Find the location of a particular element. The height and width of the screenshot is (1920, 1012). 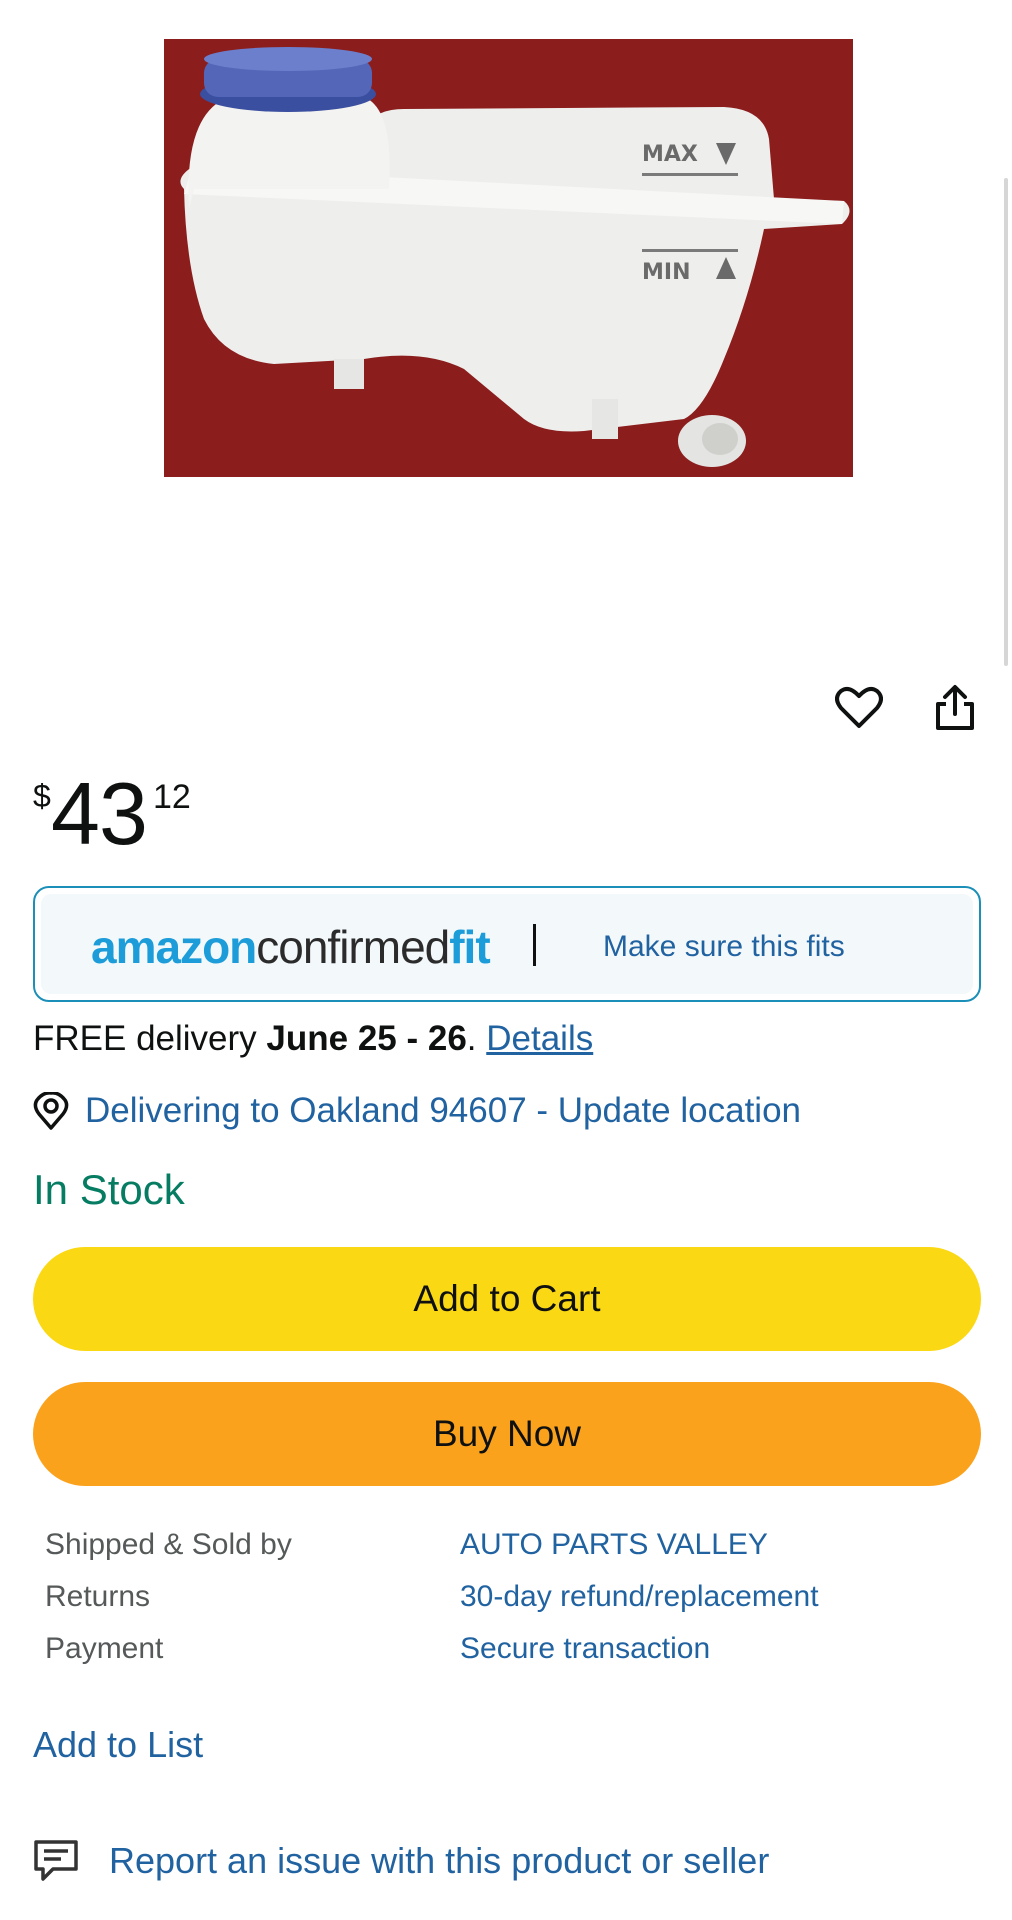

confirmed-fit-banner: amazonconfirmedfit Make sure this fits is located at coordinates (507, 944).